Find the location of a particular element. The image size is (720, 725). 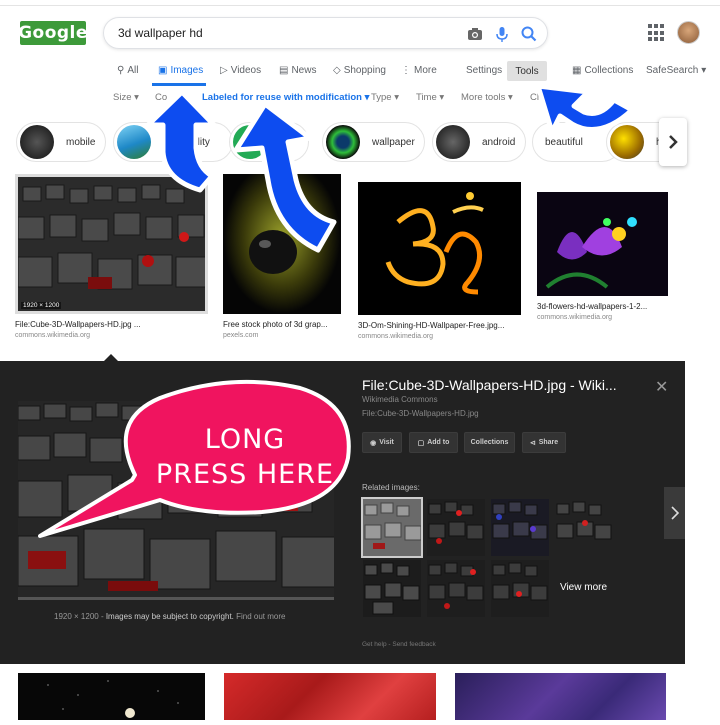

news-icon: ▤ is located at coordinates (284, 70).